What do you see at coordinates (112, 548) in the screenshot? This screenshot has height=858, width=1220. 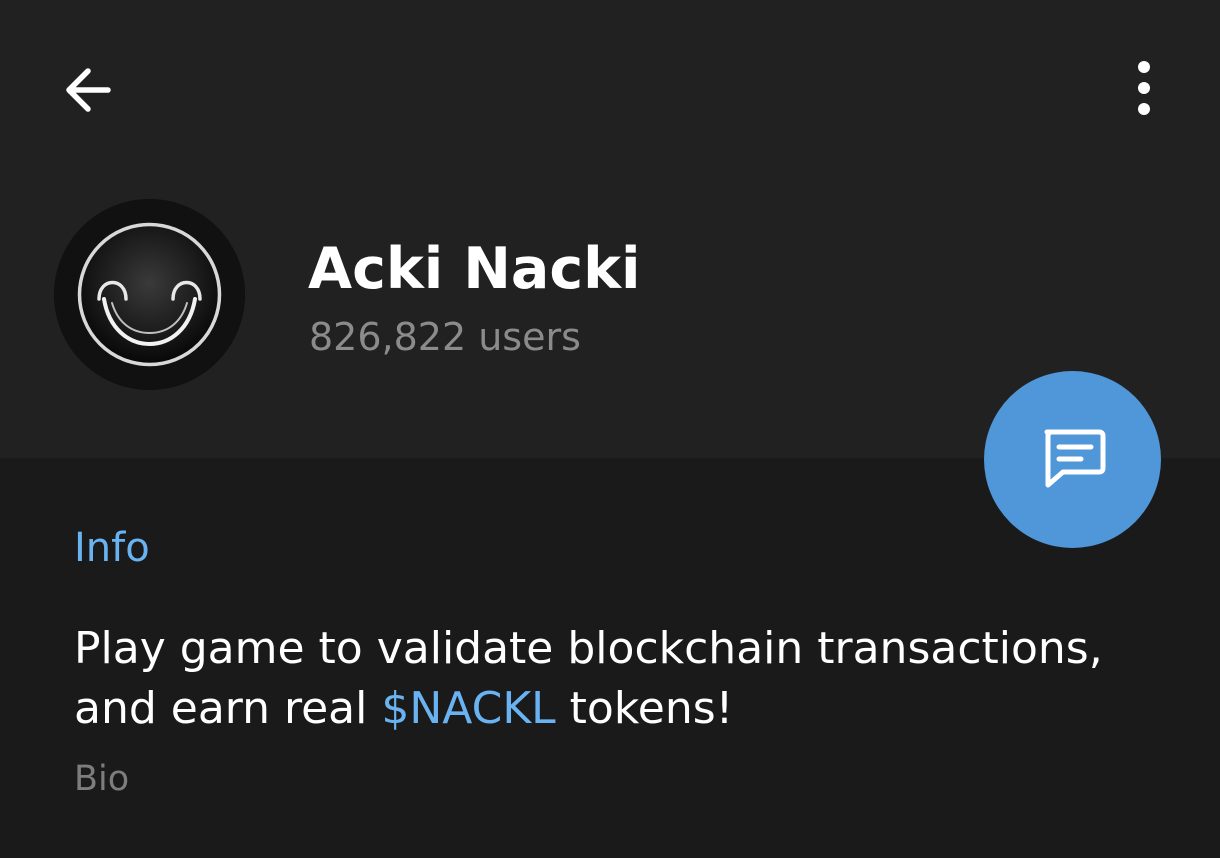 I see `info-section-label: Info` at bounding box center [112, 548].